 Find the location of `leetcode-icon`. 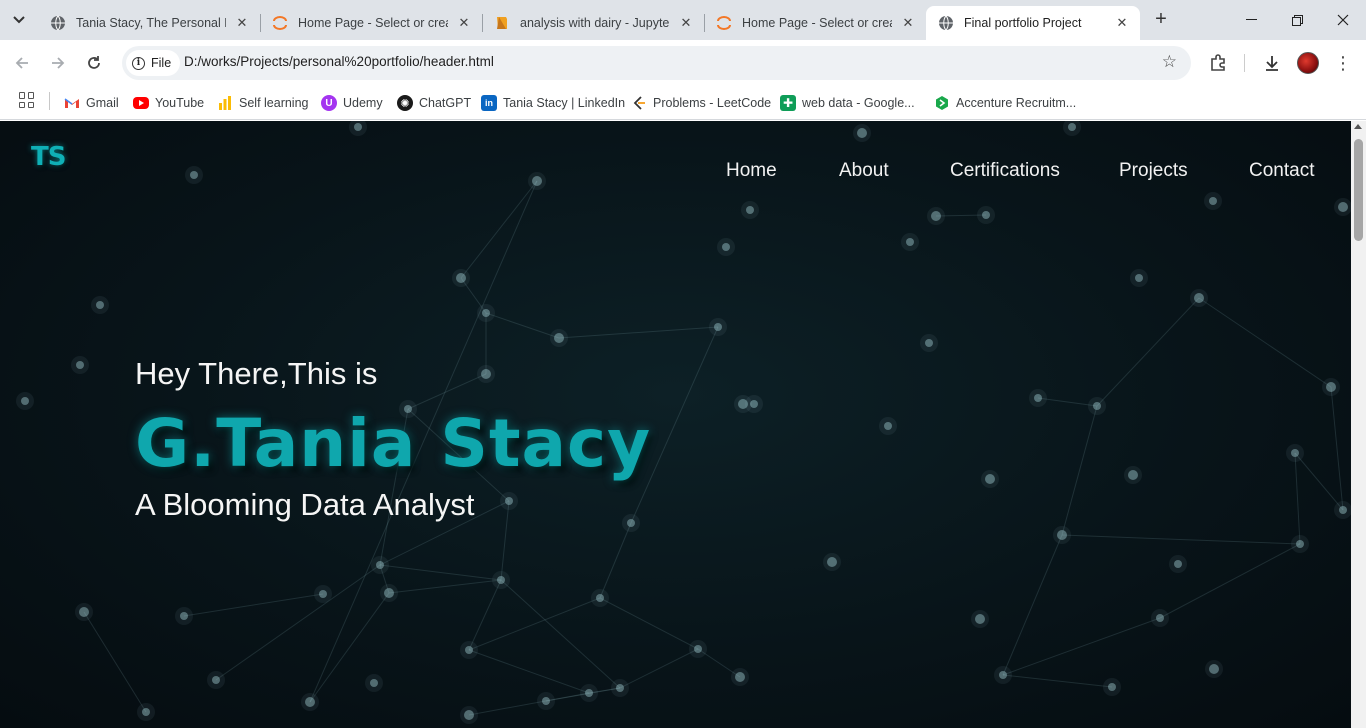

leetcode-icon is located at coordinates (639, 103).